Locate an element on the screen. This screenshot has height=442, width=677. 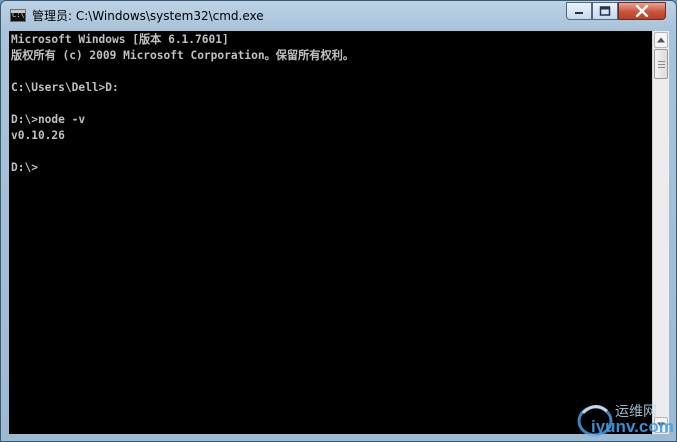
arrow-up-icon is located at coordinates (661, 40).